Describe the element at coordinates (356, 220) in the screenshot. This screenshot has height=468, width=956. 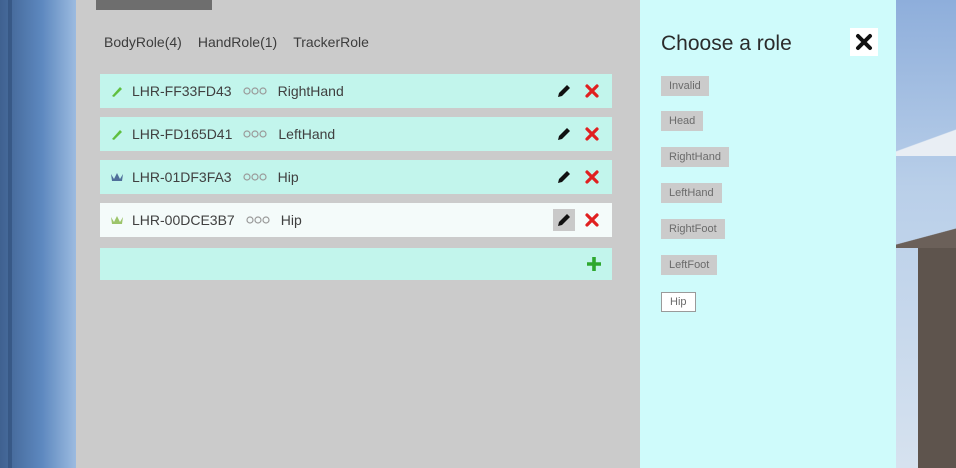
I see `device-row-selected: LHR-00DCE3B7 Hip` at that location.